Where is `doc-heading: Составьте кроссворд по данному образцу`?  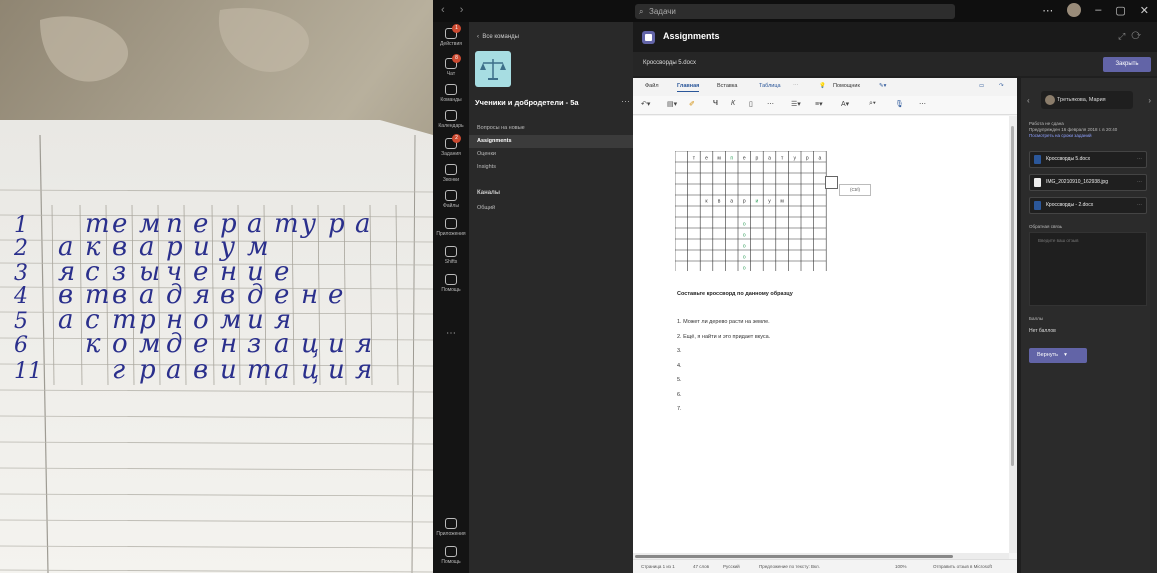
doc-heading: Составьте кроссворд по данному образцу is located at coordinates (735, 294).